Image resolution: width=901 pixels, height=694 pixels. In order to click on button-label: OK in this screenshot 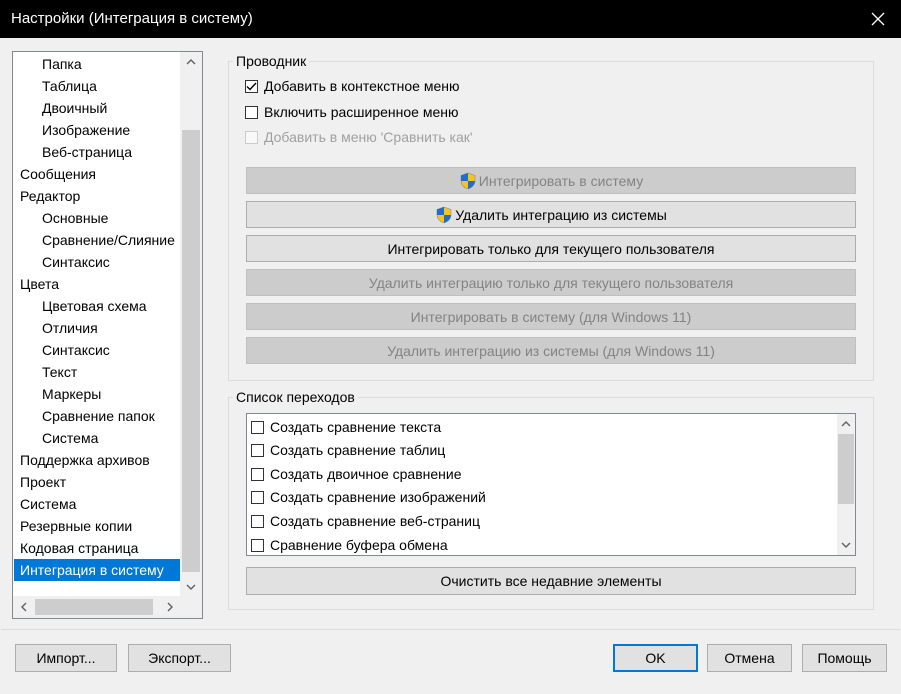, I will do `click(655, 658)`.